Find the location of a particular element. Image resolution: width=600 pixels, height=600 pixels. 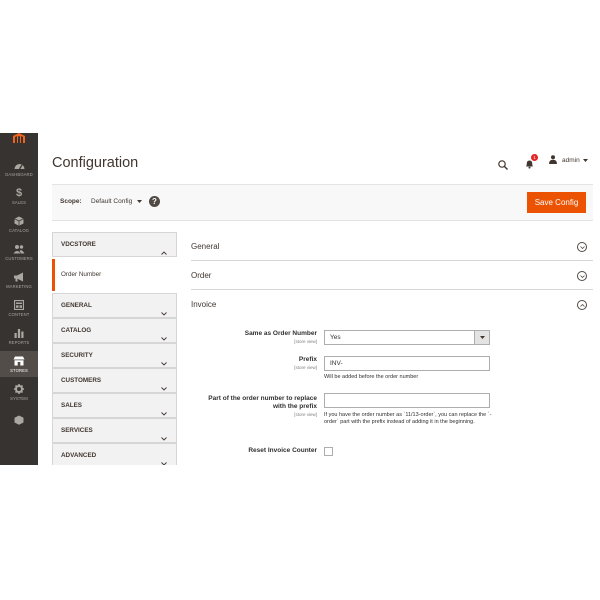

chevron-up-icon is located at coordinates (164, 251).